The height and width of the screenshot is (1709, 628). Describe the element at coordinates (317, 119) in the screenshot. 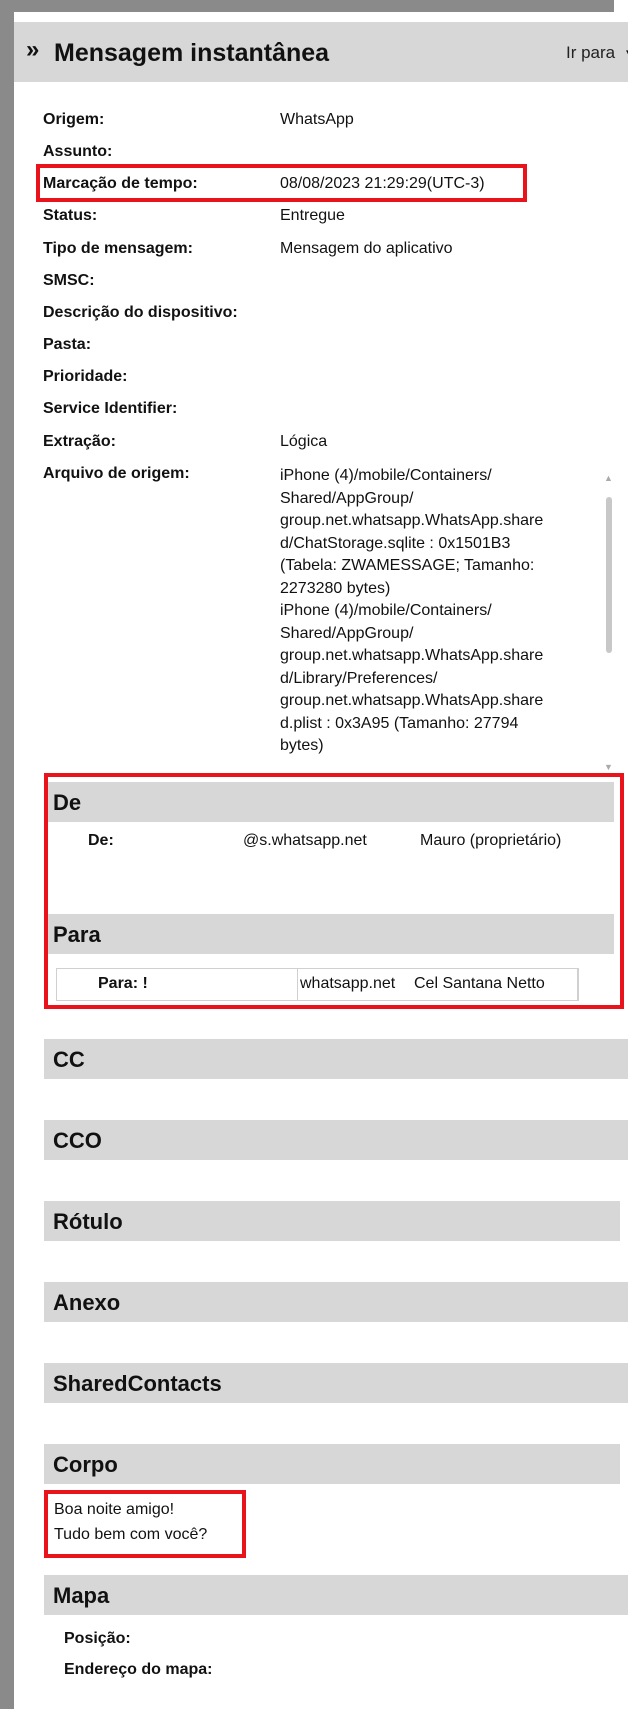

I see `value-origem: WhatsApp` at that location.